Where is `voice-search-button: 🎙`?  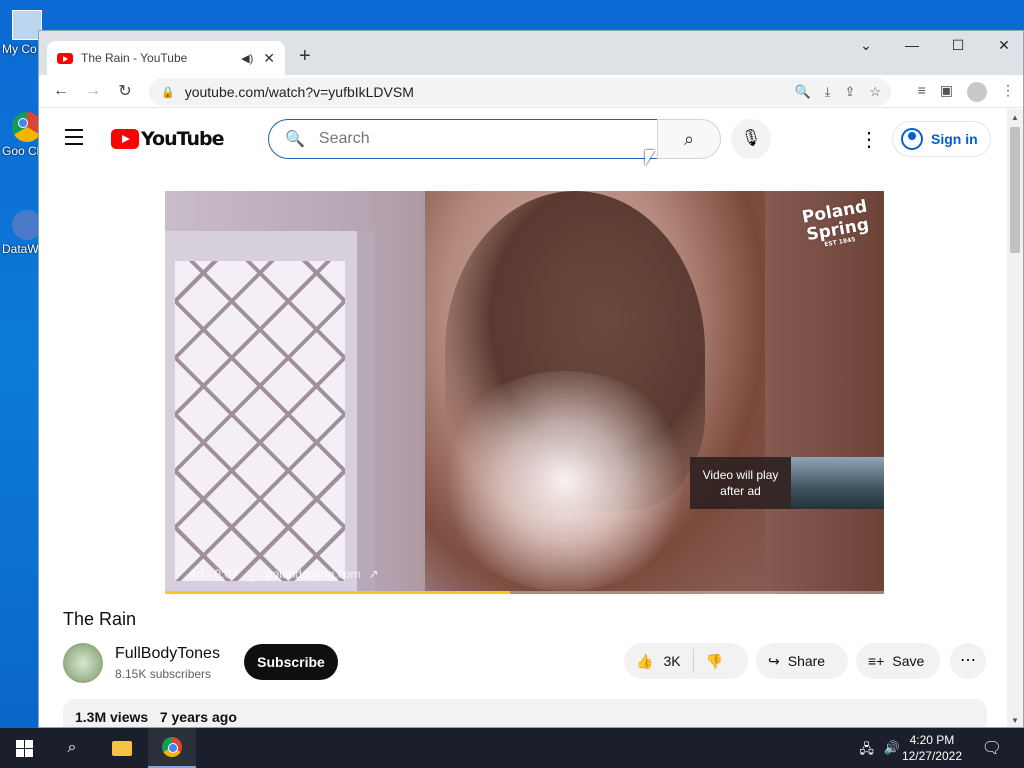 voice-search-button: 🎙 is located at coordinates (751, 139).